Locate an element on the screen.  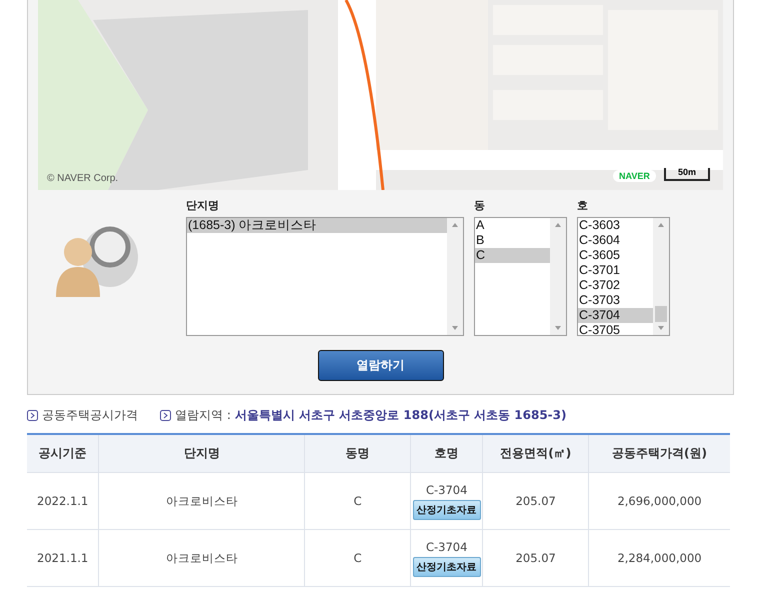
column-header: 공동주택가격(원) is located at coordinates (659, 453).